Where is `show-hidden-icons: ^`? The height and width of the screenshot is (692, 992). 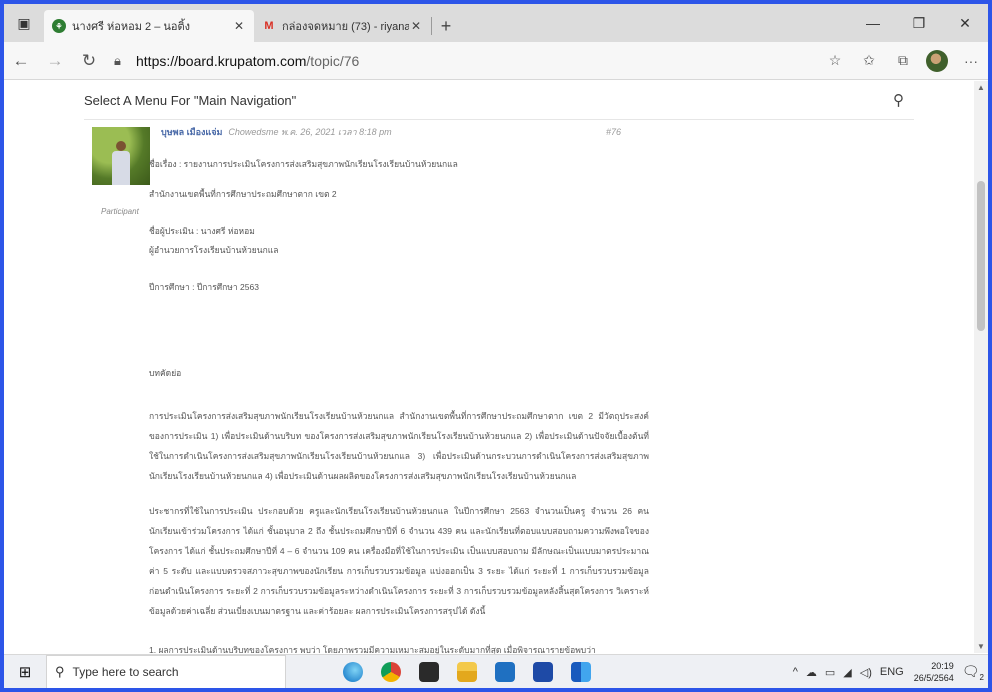
show-hidden-icons: ^ is located at coordinates (795, 672).